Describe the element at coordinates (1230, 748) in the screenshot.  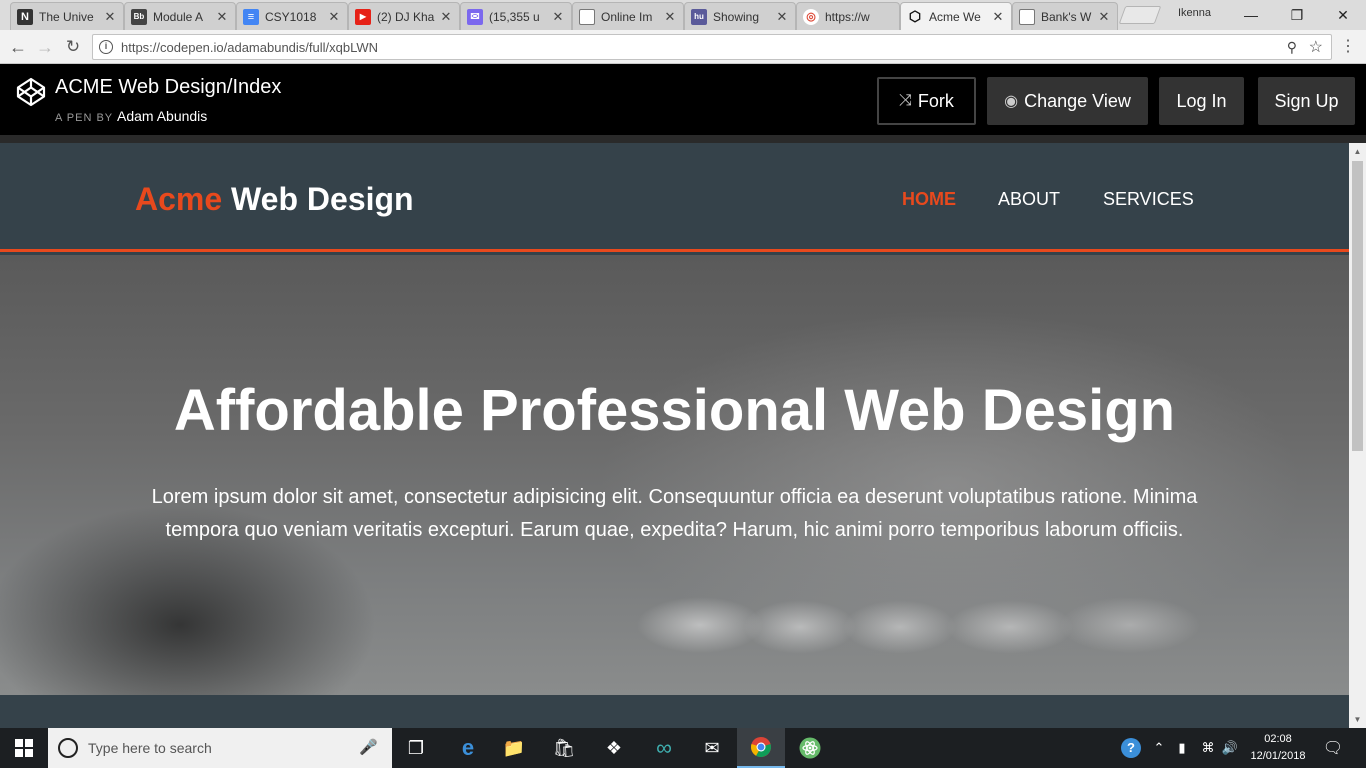
I see `volume-icon: 🔊` at that location.